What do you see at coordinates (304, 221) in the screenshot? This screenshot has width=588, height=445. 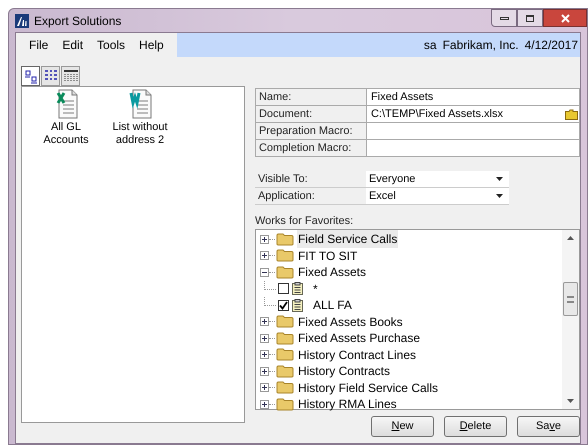 I see `favorites-label: Works for Favorites:` at bounding box center [304, 221].